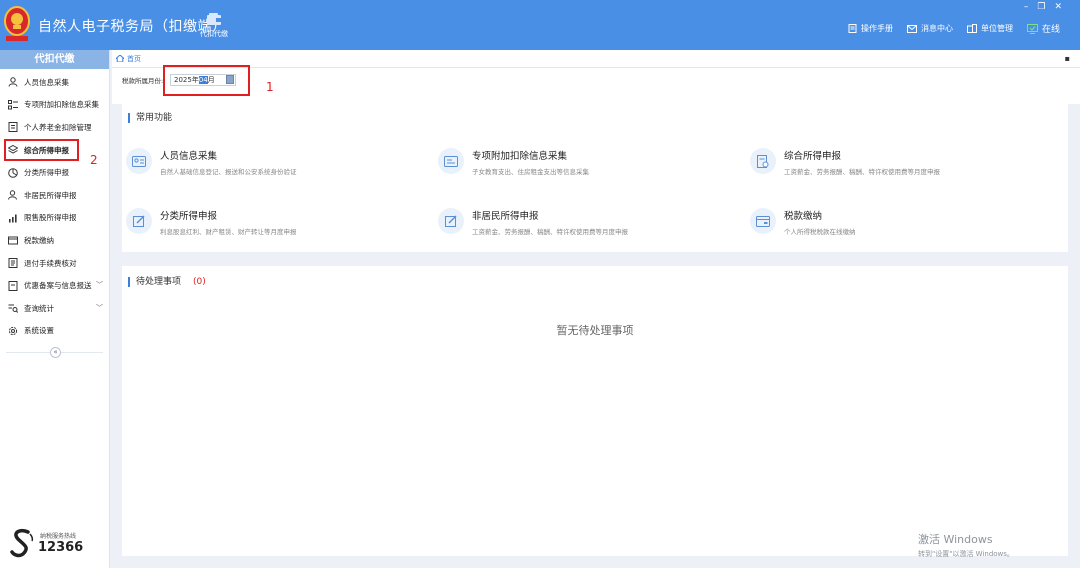 This screenshot has height=568, width=1080. I want to click on tax-emblem-icon, so click(17, 23).